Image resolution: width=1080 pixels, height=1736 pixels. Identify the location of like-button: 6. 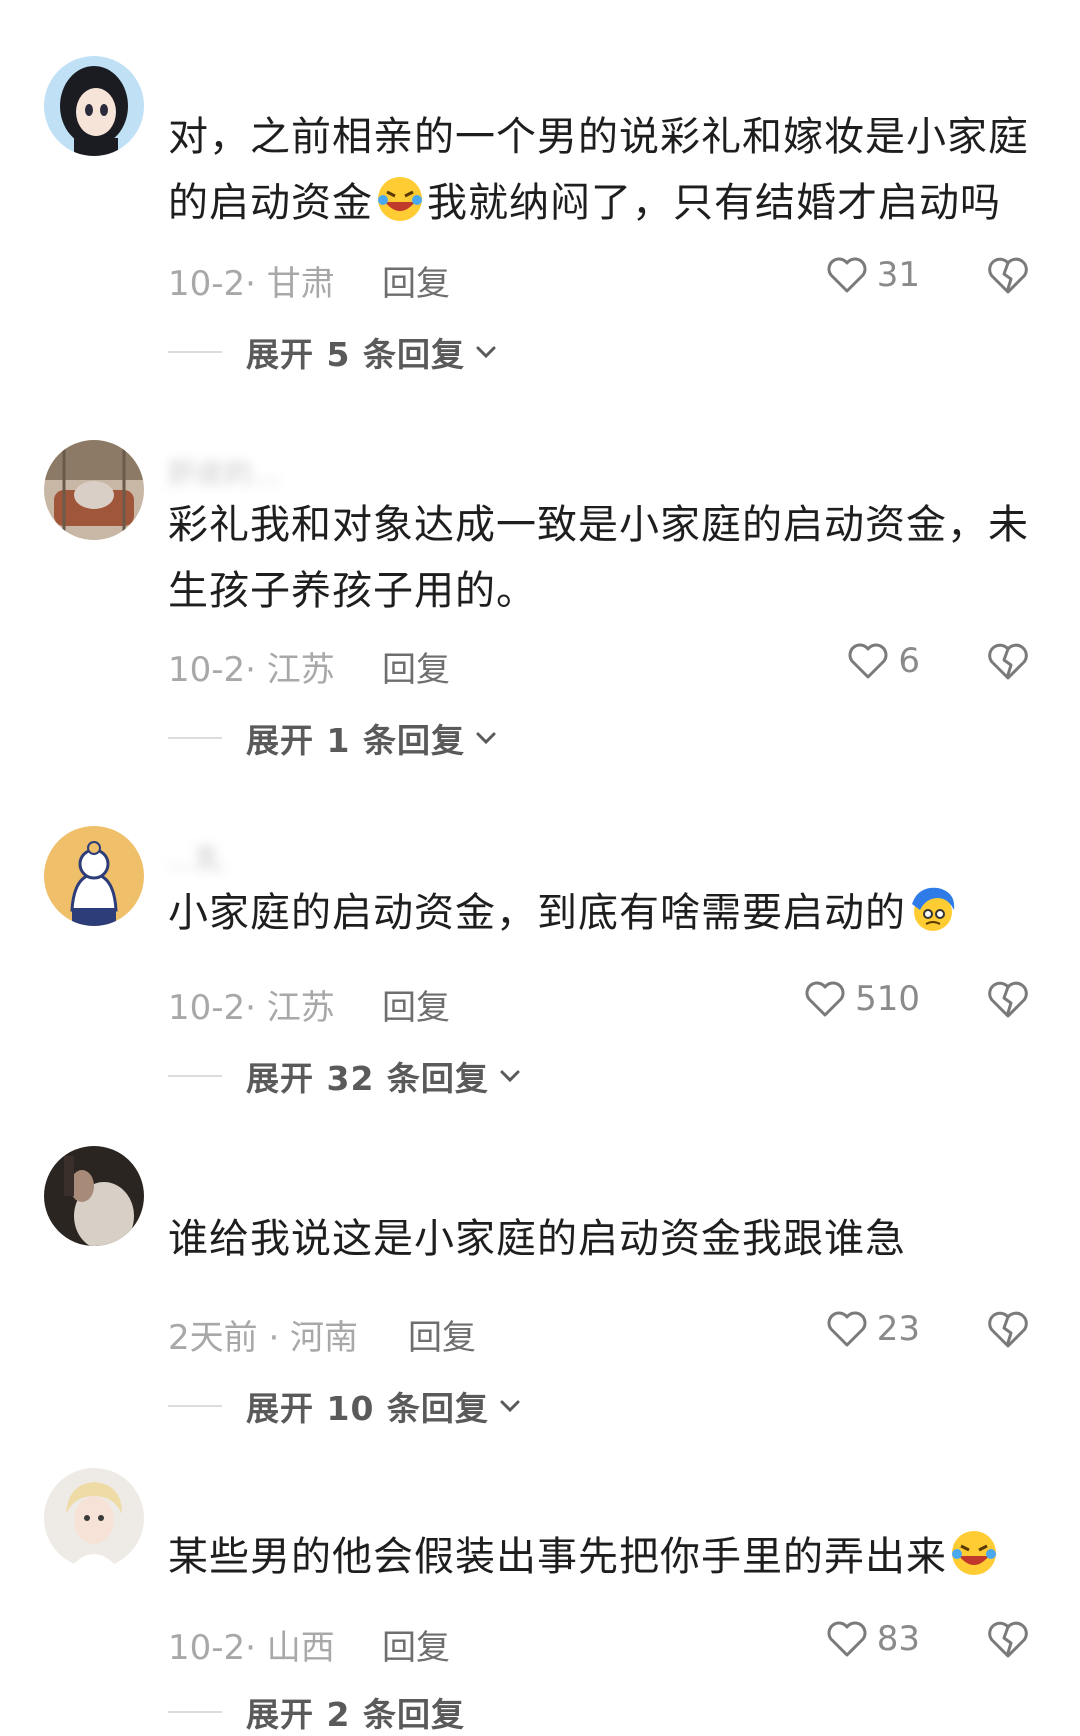
(883, 661).